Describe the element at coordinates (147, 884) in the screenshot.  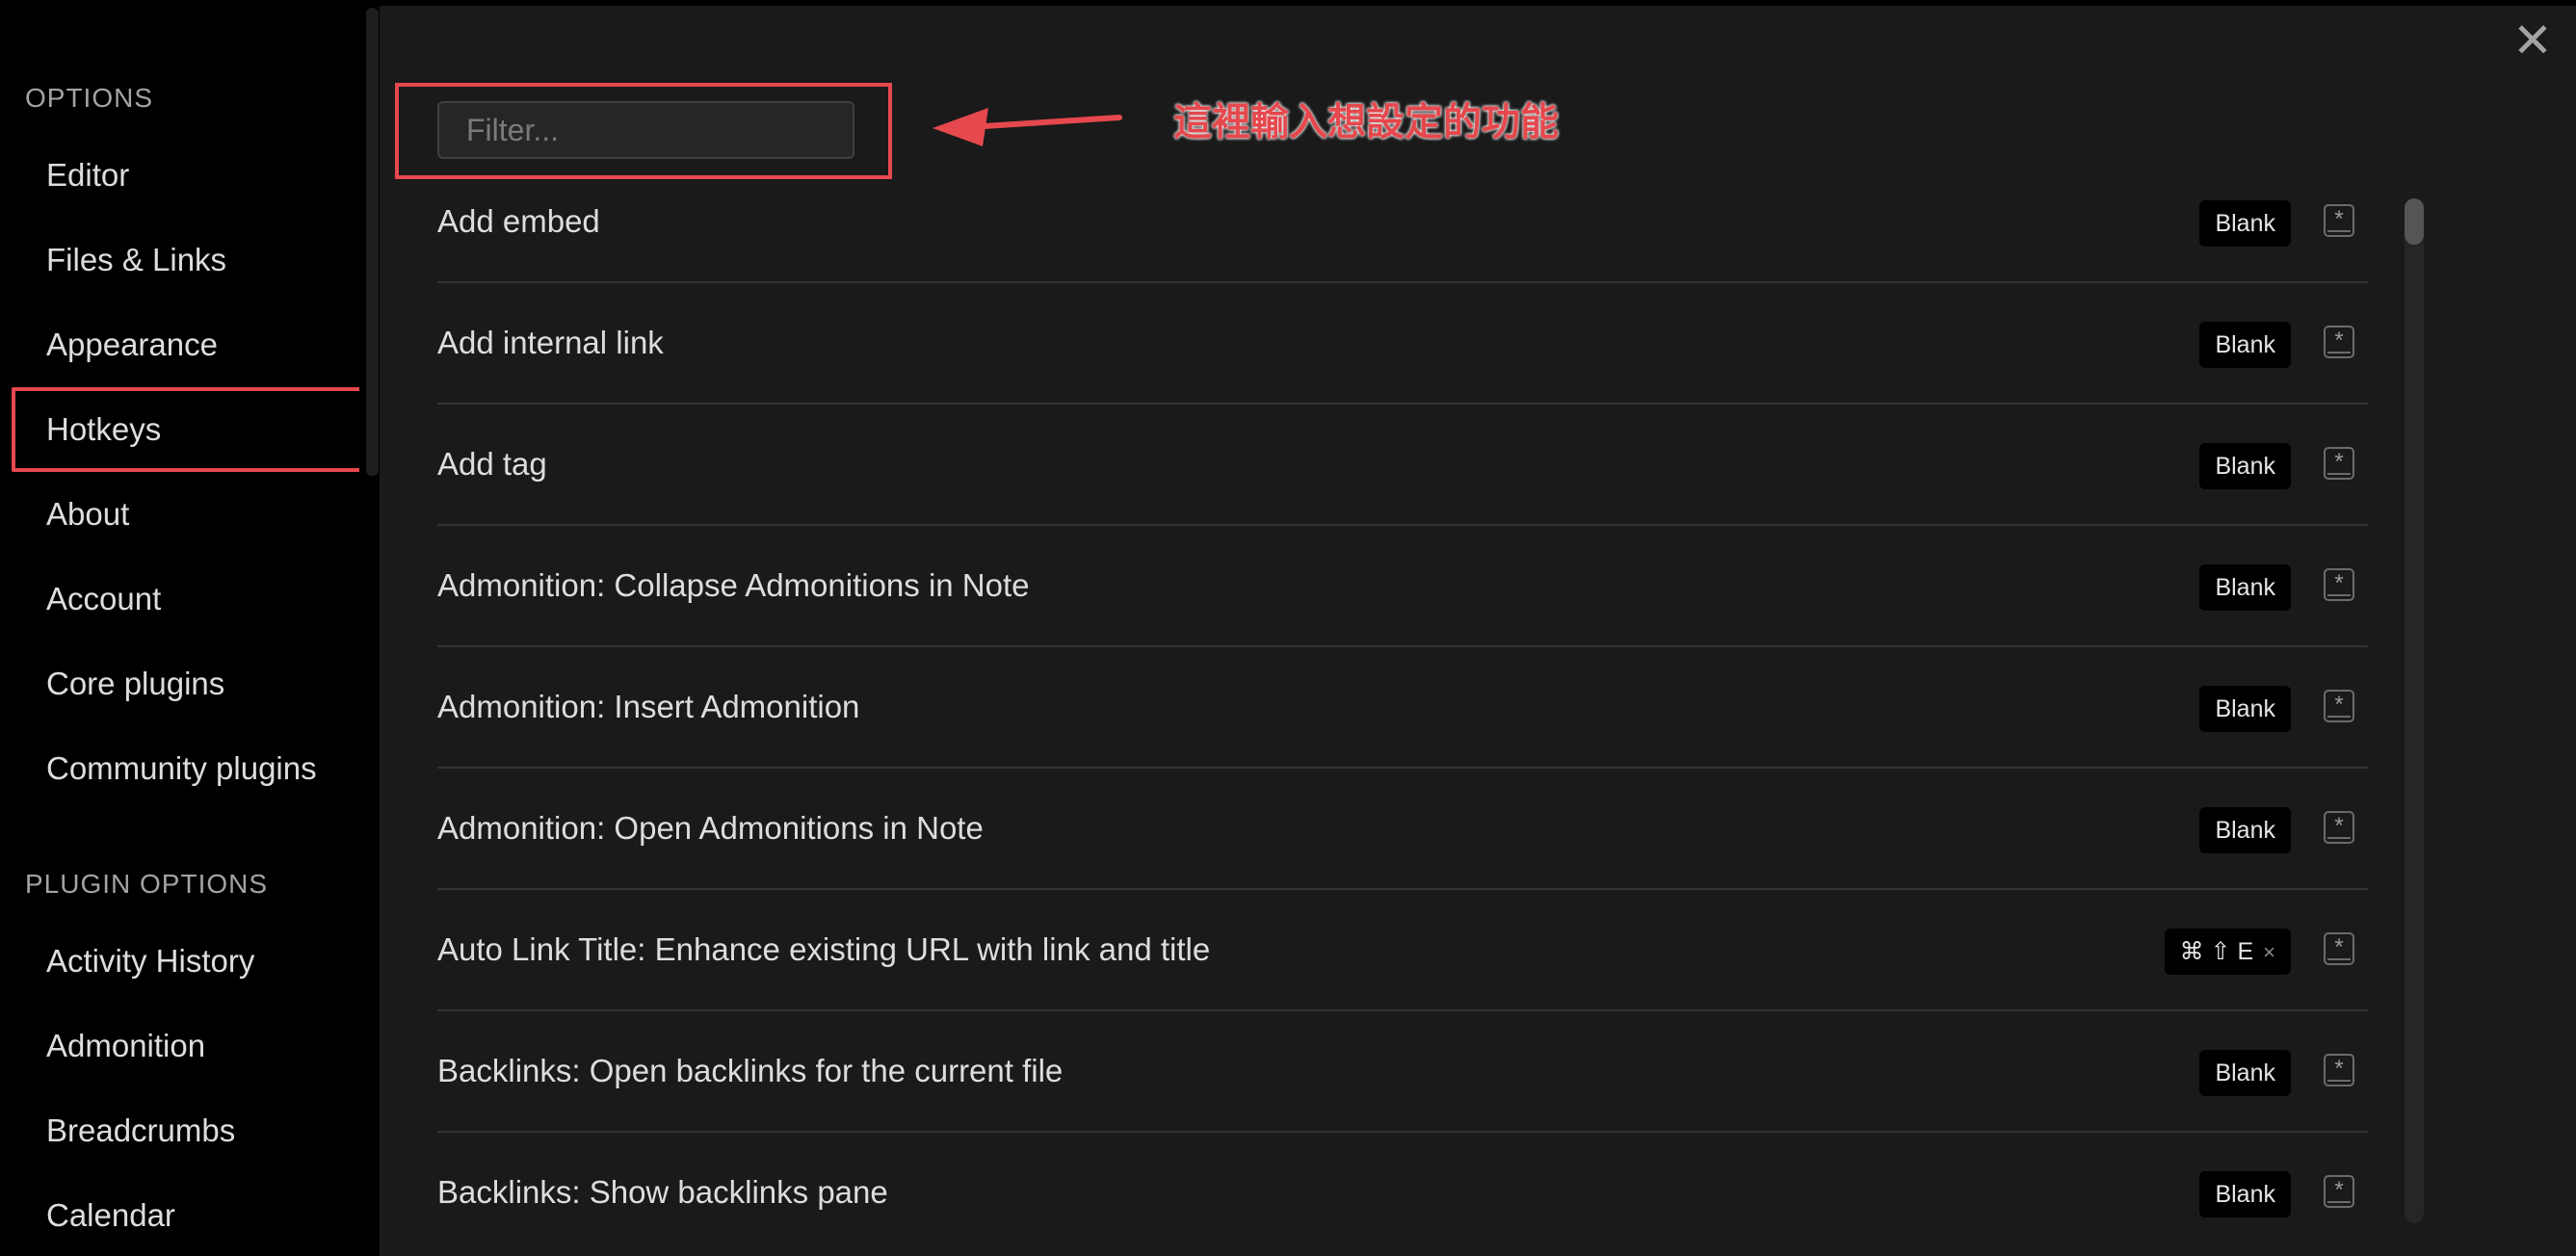
I see `plugin-options-section-title: PLUGIN OPTIONS` at that location.